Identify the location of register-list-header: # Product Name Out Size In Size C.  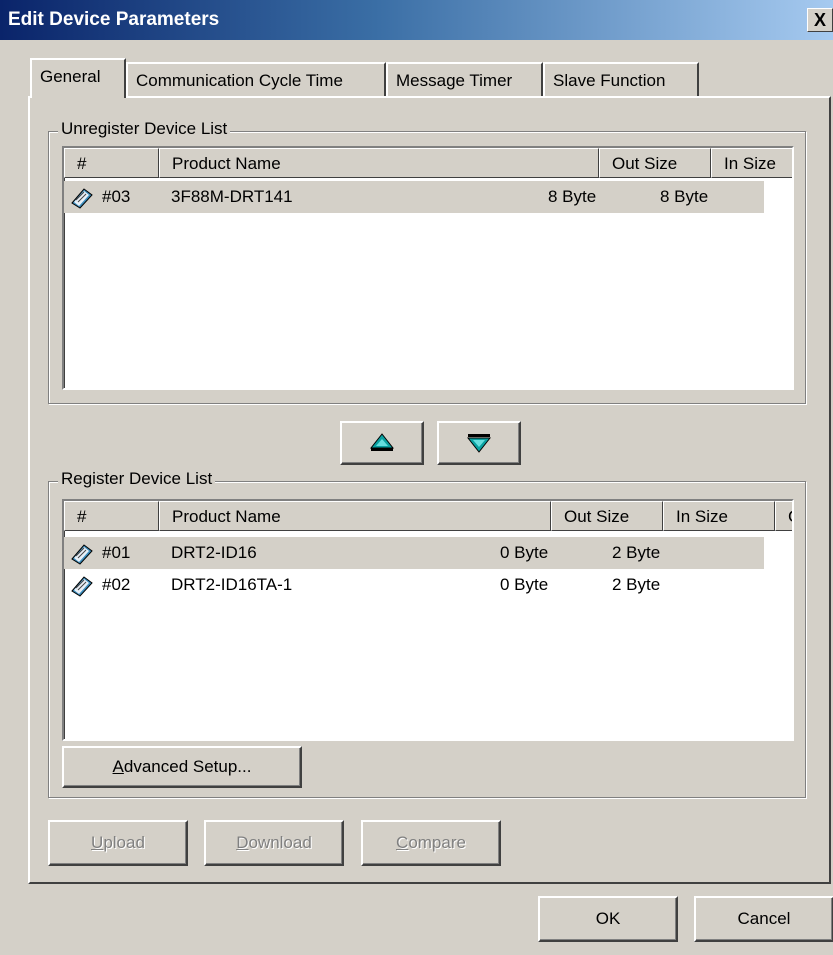
(428, 516).